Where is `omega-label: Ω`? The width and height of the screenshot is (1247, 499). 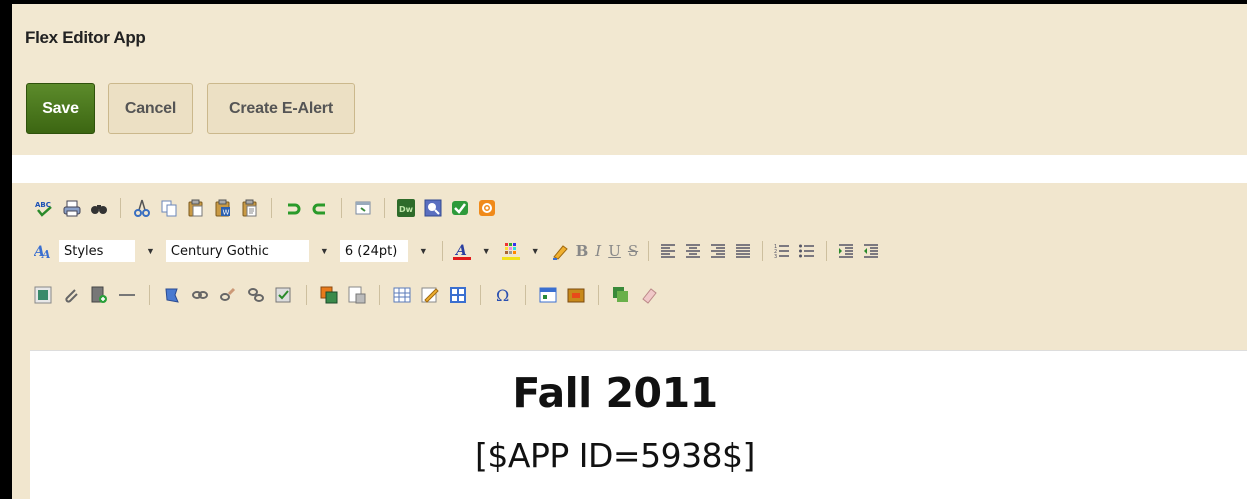
omega-label: Ω is located at coordinates (502, 295).